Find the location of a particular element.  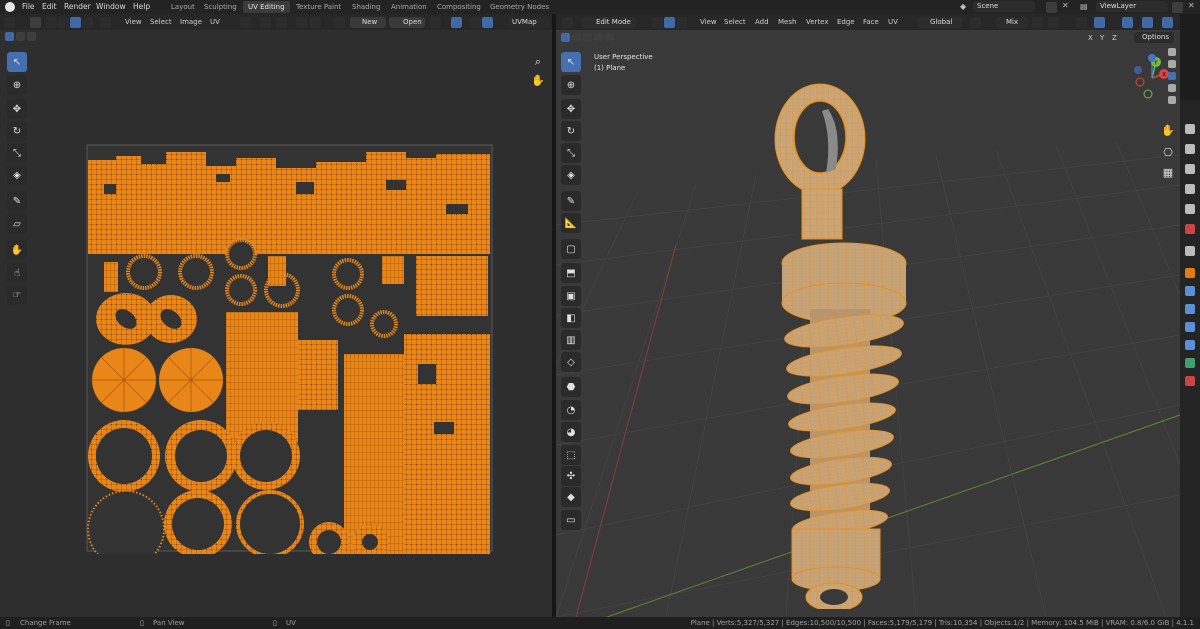

tab-compositing: Compositing is located at coordinates (459, 7).